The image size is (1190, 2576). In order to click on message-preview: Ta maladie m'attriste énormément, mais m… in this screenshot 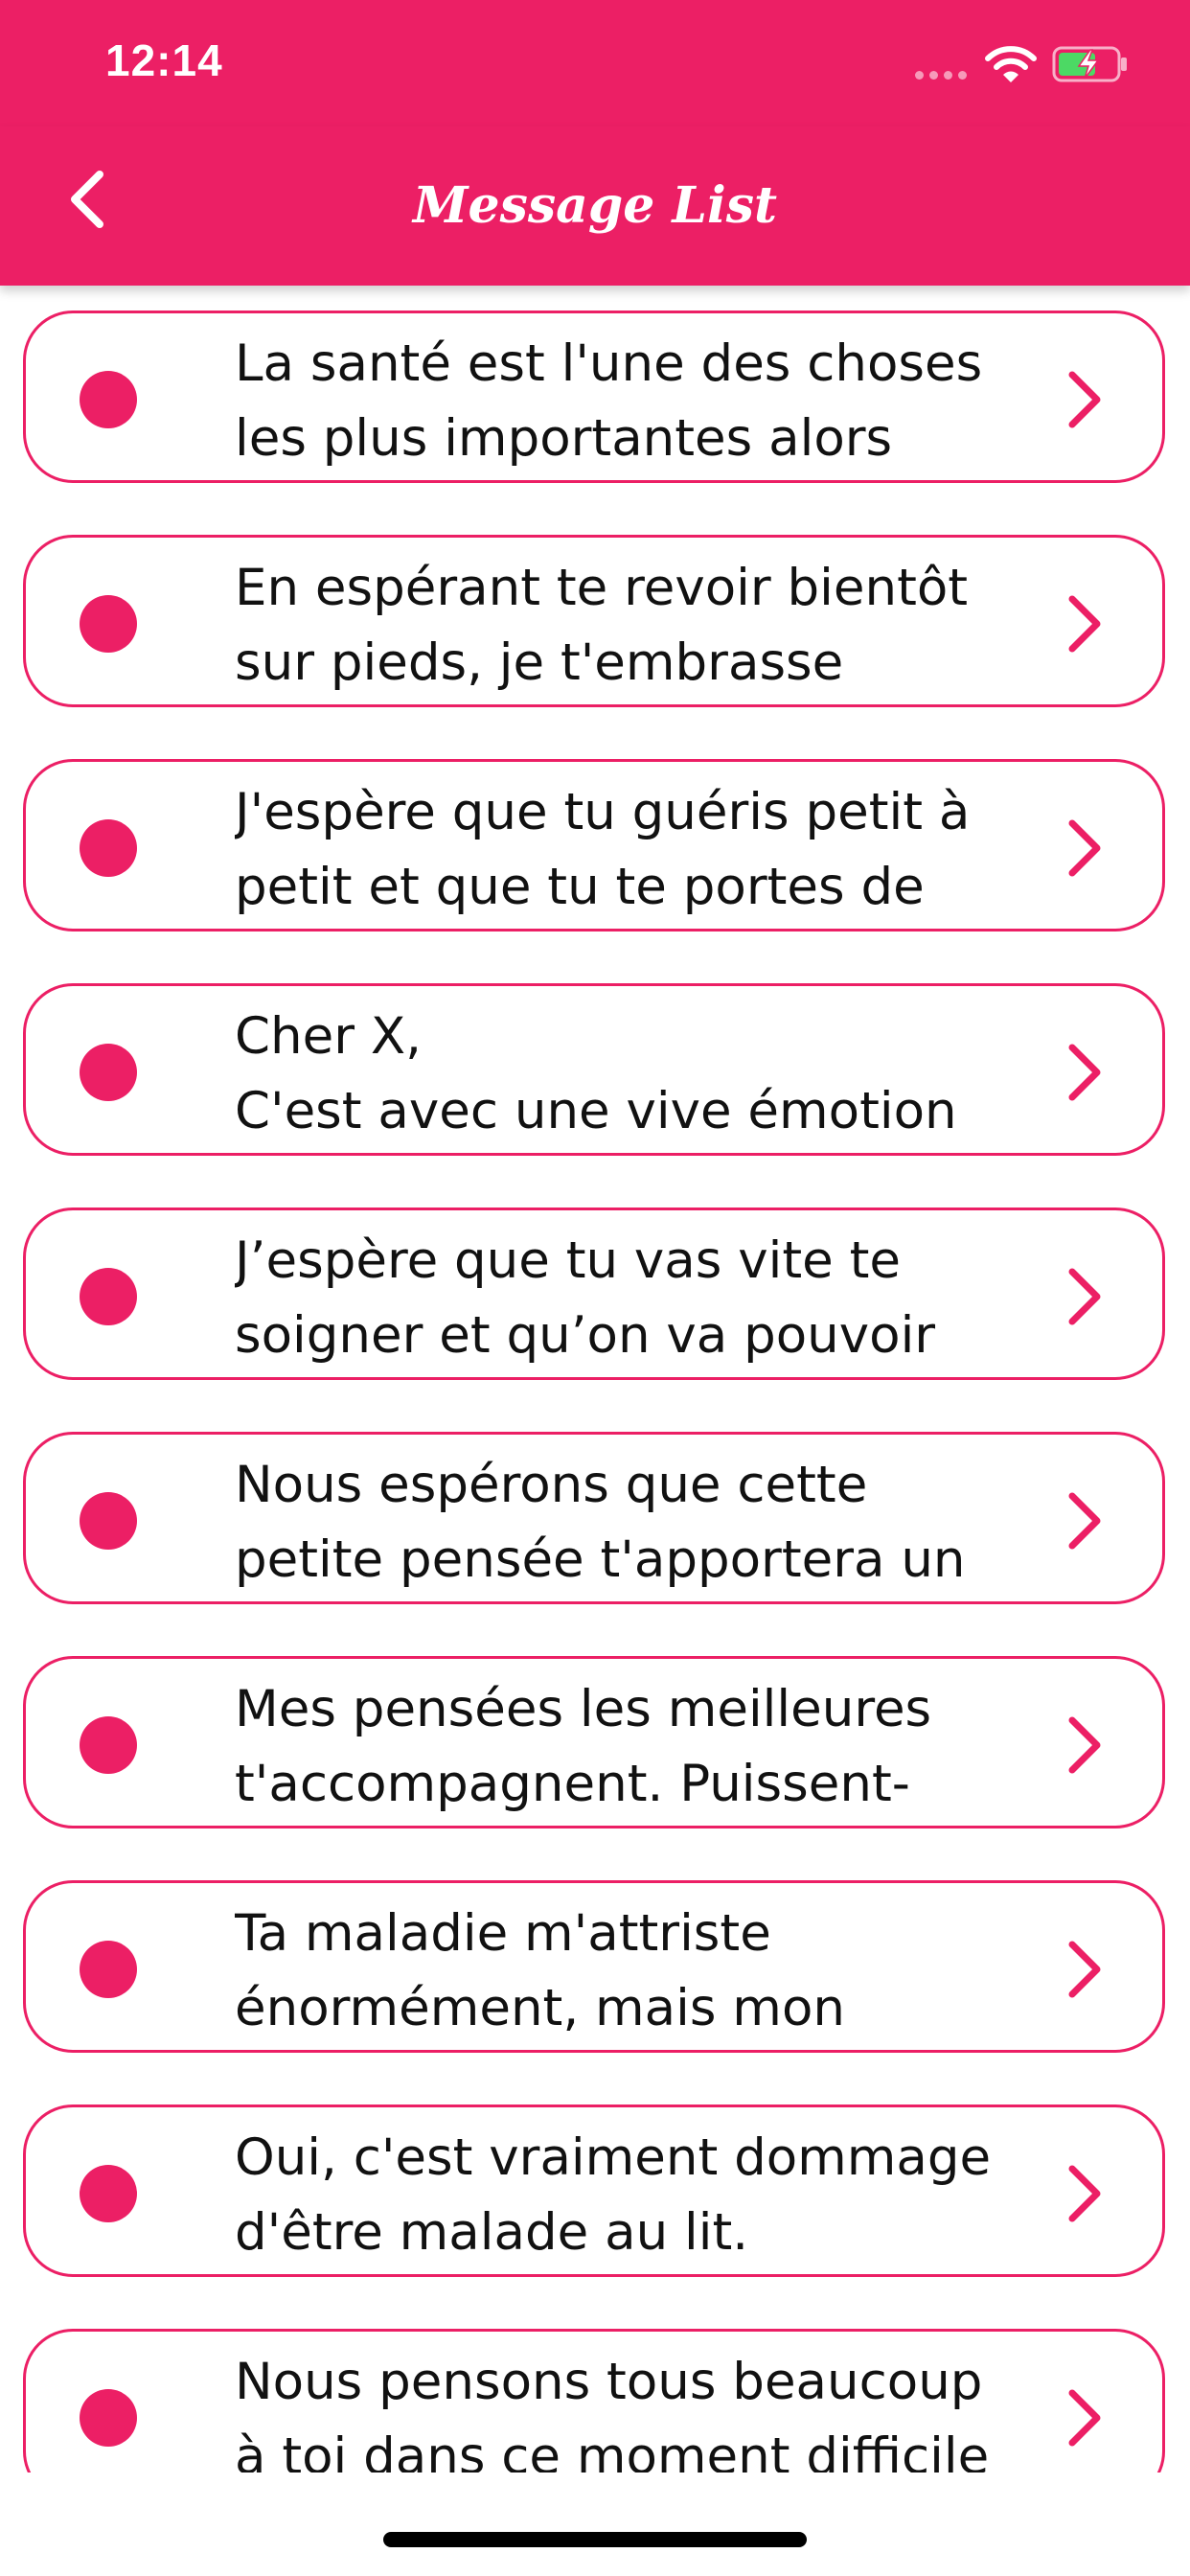, I will do `click(540, 1970)`.